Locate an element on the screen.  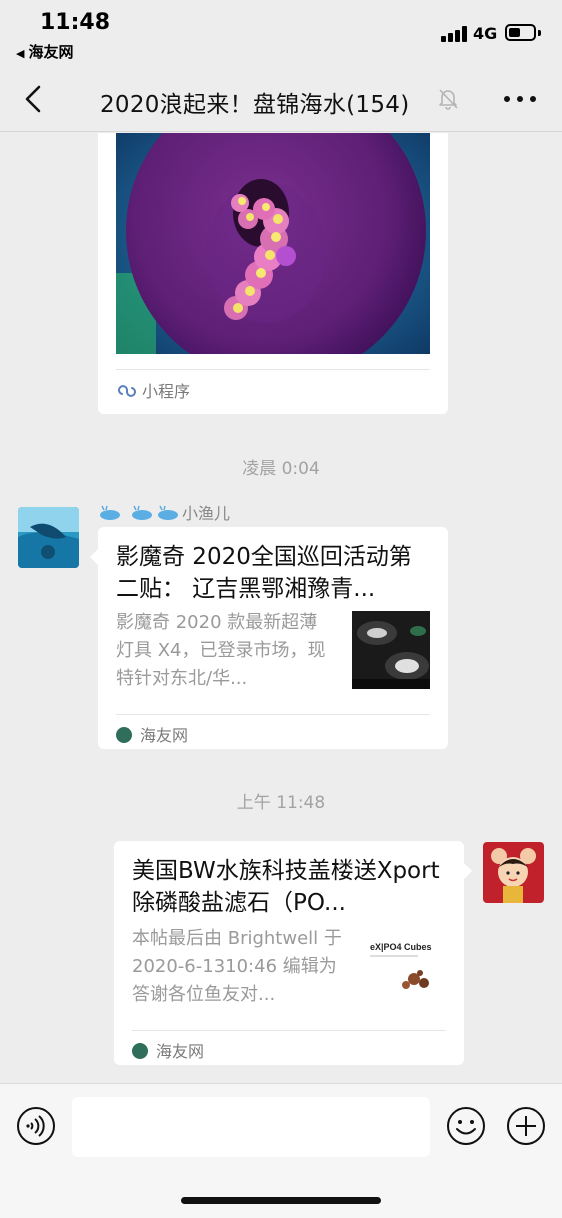
signal-icon is located at coordinates (454, 34).